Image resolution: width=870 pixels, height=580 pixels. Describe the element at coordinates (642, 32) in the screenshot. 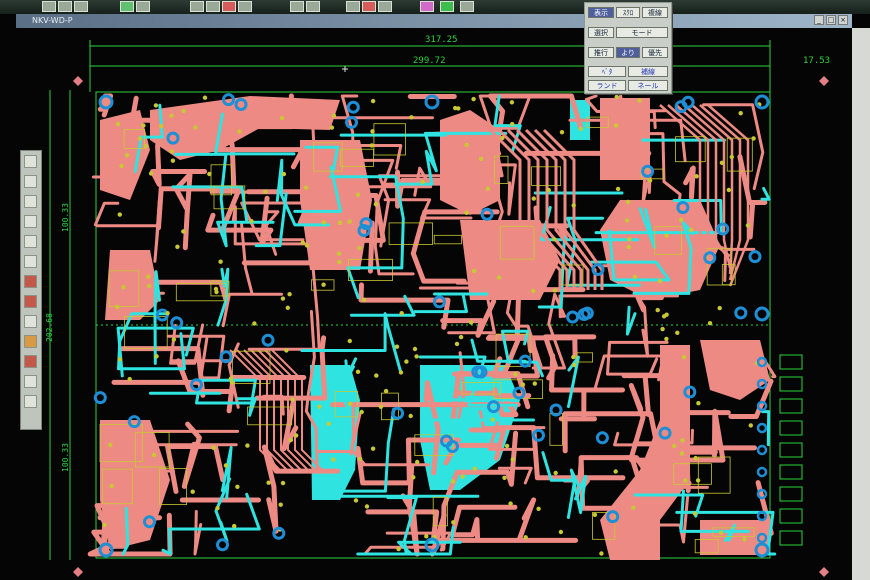

I see `palette-button-mode: モード` at that location.